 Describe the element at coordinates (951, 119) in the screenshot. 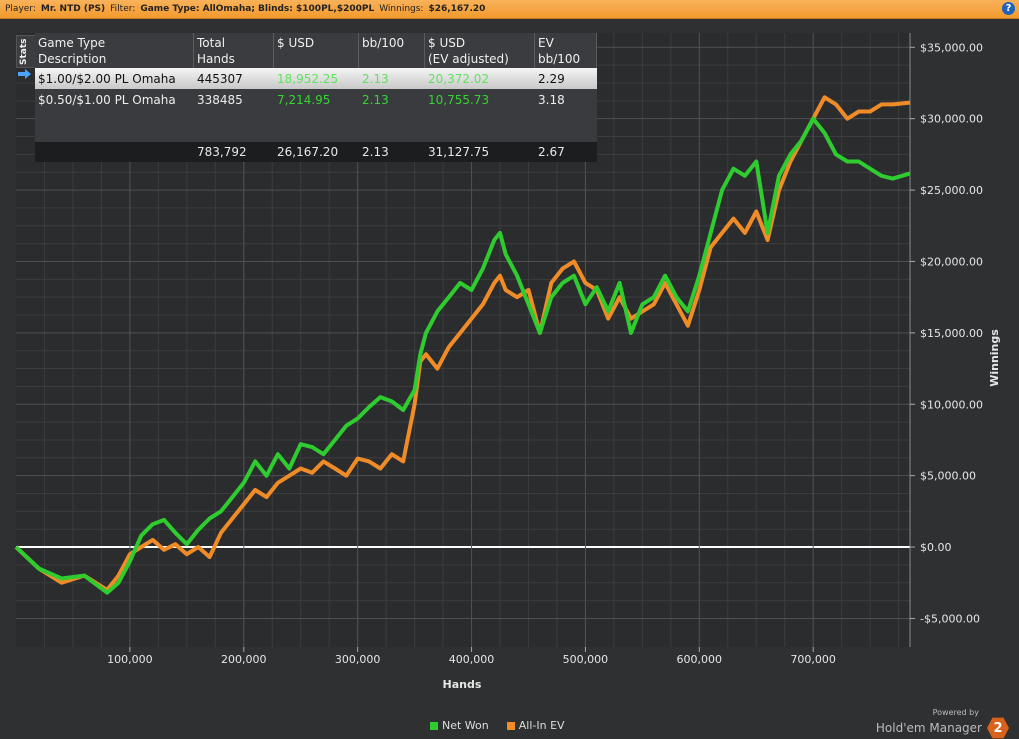

I see `y-tick-label: $30,000.00` at that location.